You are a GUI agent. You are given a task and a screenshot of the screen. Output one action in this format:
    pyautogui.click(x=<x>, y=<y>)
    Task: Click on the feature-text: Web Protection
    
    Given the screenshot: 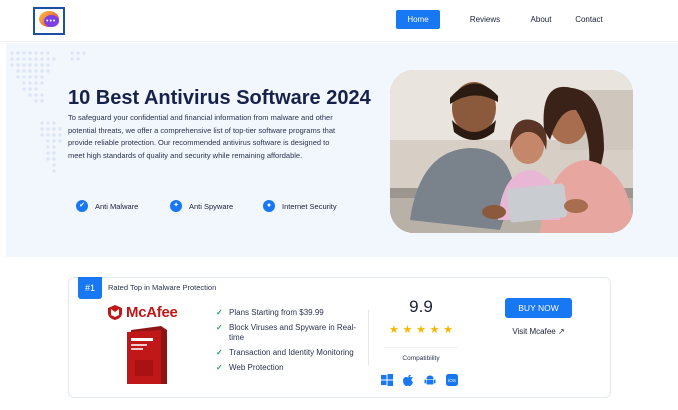 What is the action you would take?
    pyautogui.click(x=256, y=367)
    